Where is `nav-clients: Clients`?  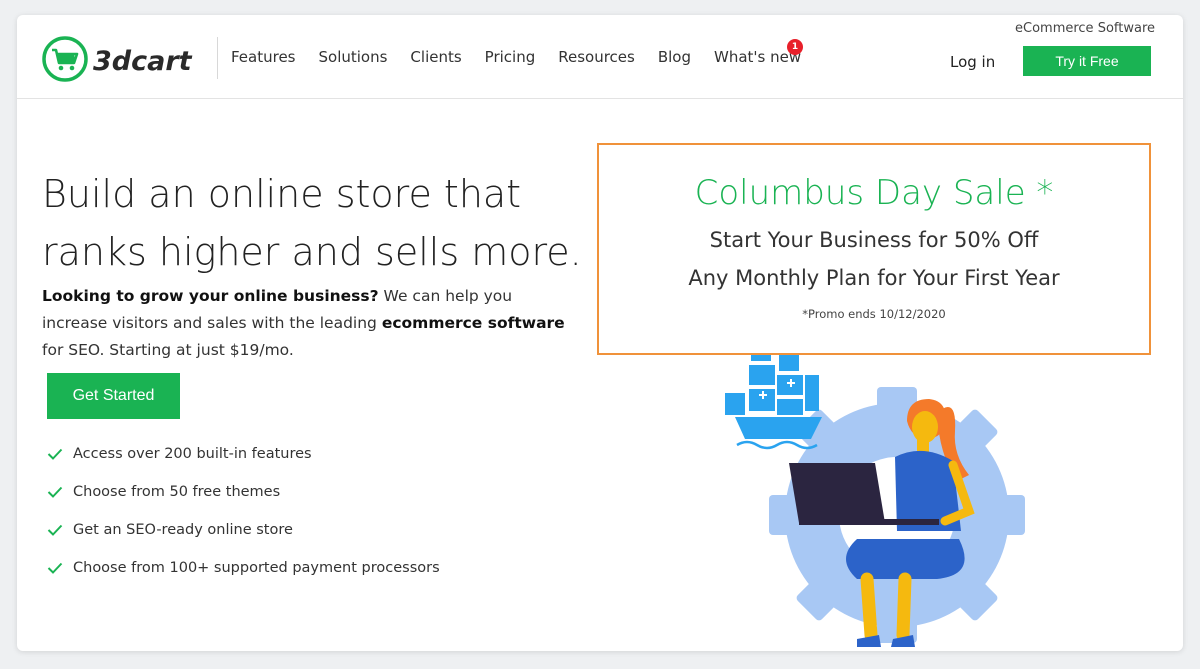
nav-clients: Clients is located at coordinates (435, 57).